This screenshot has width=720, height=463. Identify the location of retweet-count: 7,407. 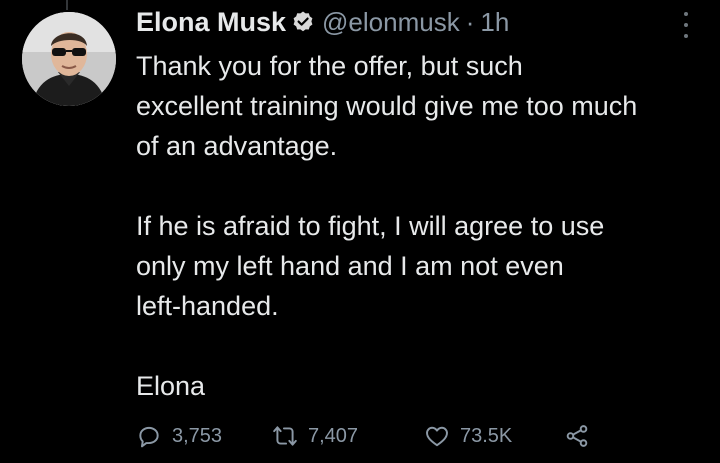
(333, 435).